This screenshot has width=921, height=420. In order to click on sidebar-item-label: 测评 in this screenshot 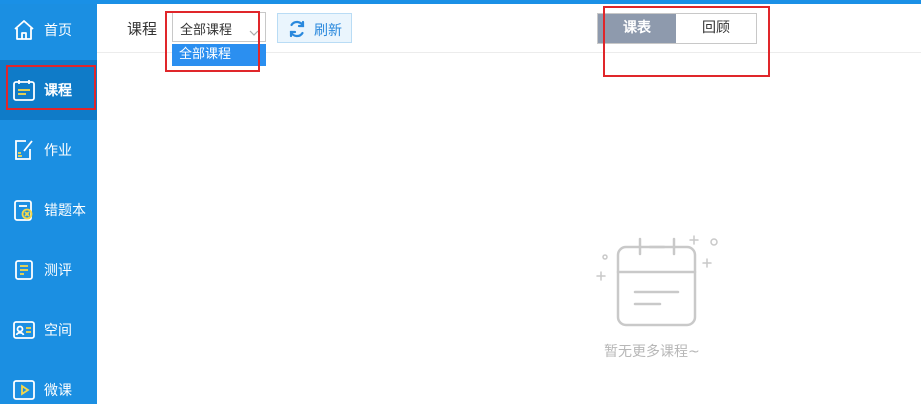, I will do `click(58, 271)`.